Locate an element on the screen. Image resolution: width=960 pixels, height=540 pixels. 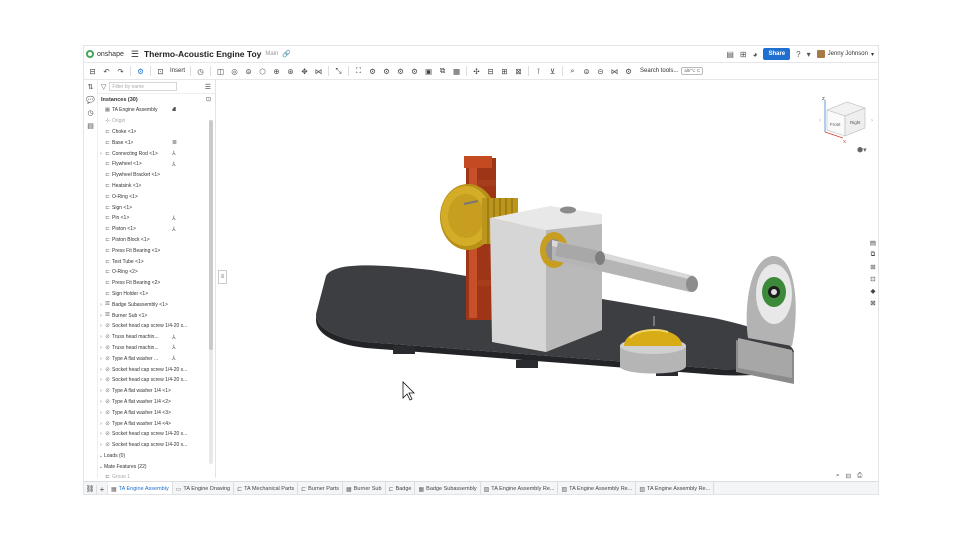
pin-slot-mate-icon: ⊛ is located at coordinates (290, 71).